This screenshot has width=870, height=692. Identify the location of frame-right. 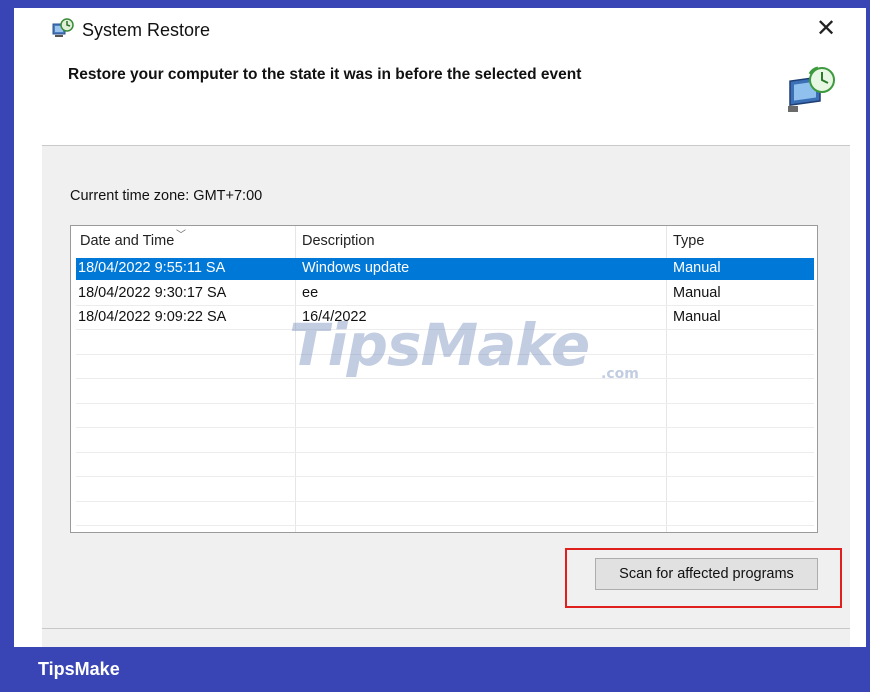
(868, 346).